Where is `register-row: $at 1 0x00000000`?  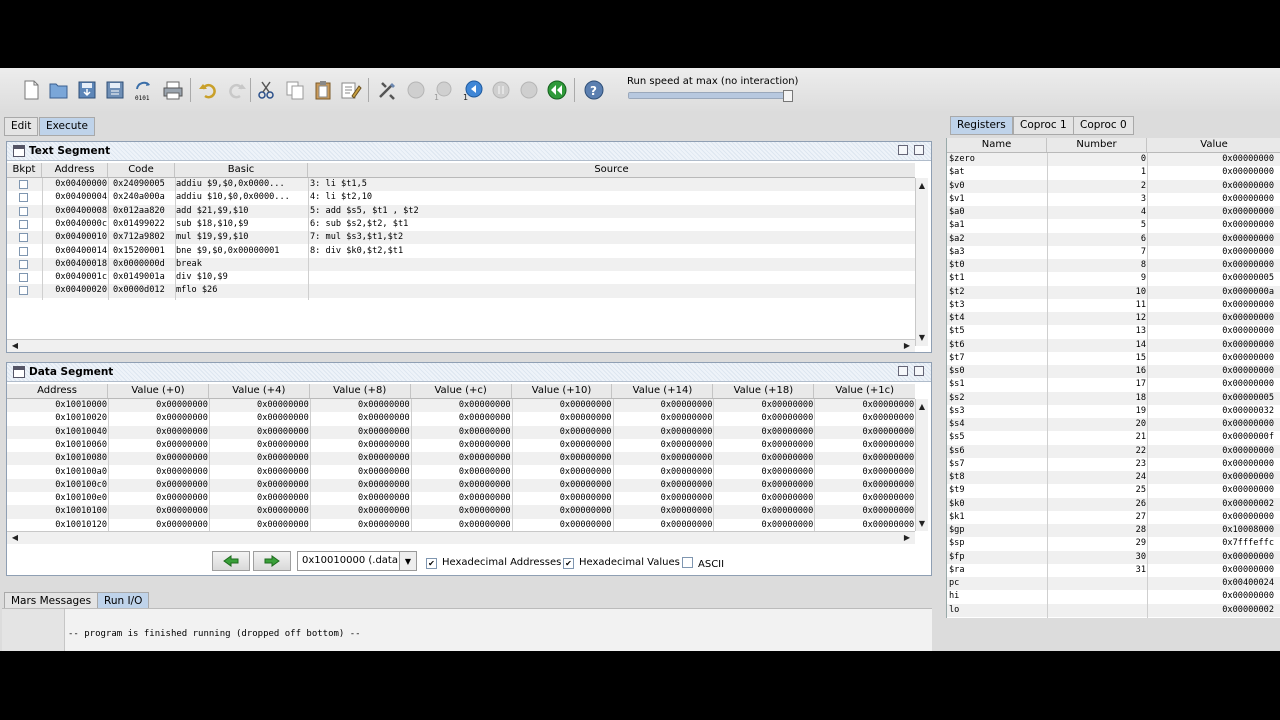 register-row: $at 1 0x00000000 is located at coordinates (1113, 172).